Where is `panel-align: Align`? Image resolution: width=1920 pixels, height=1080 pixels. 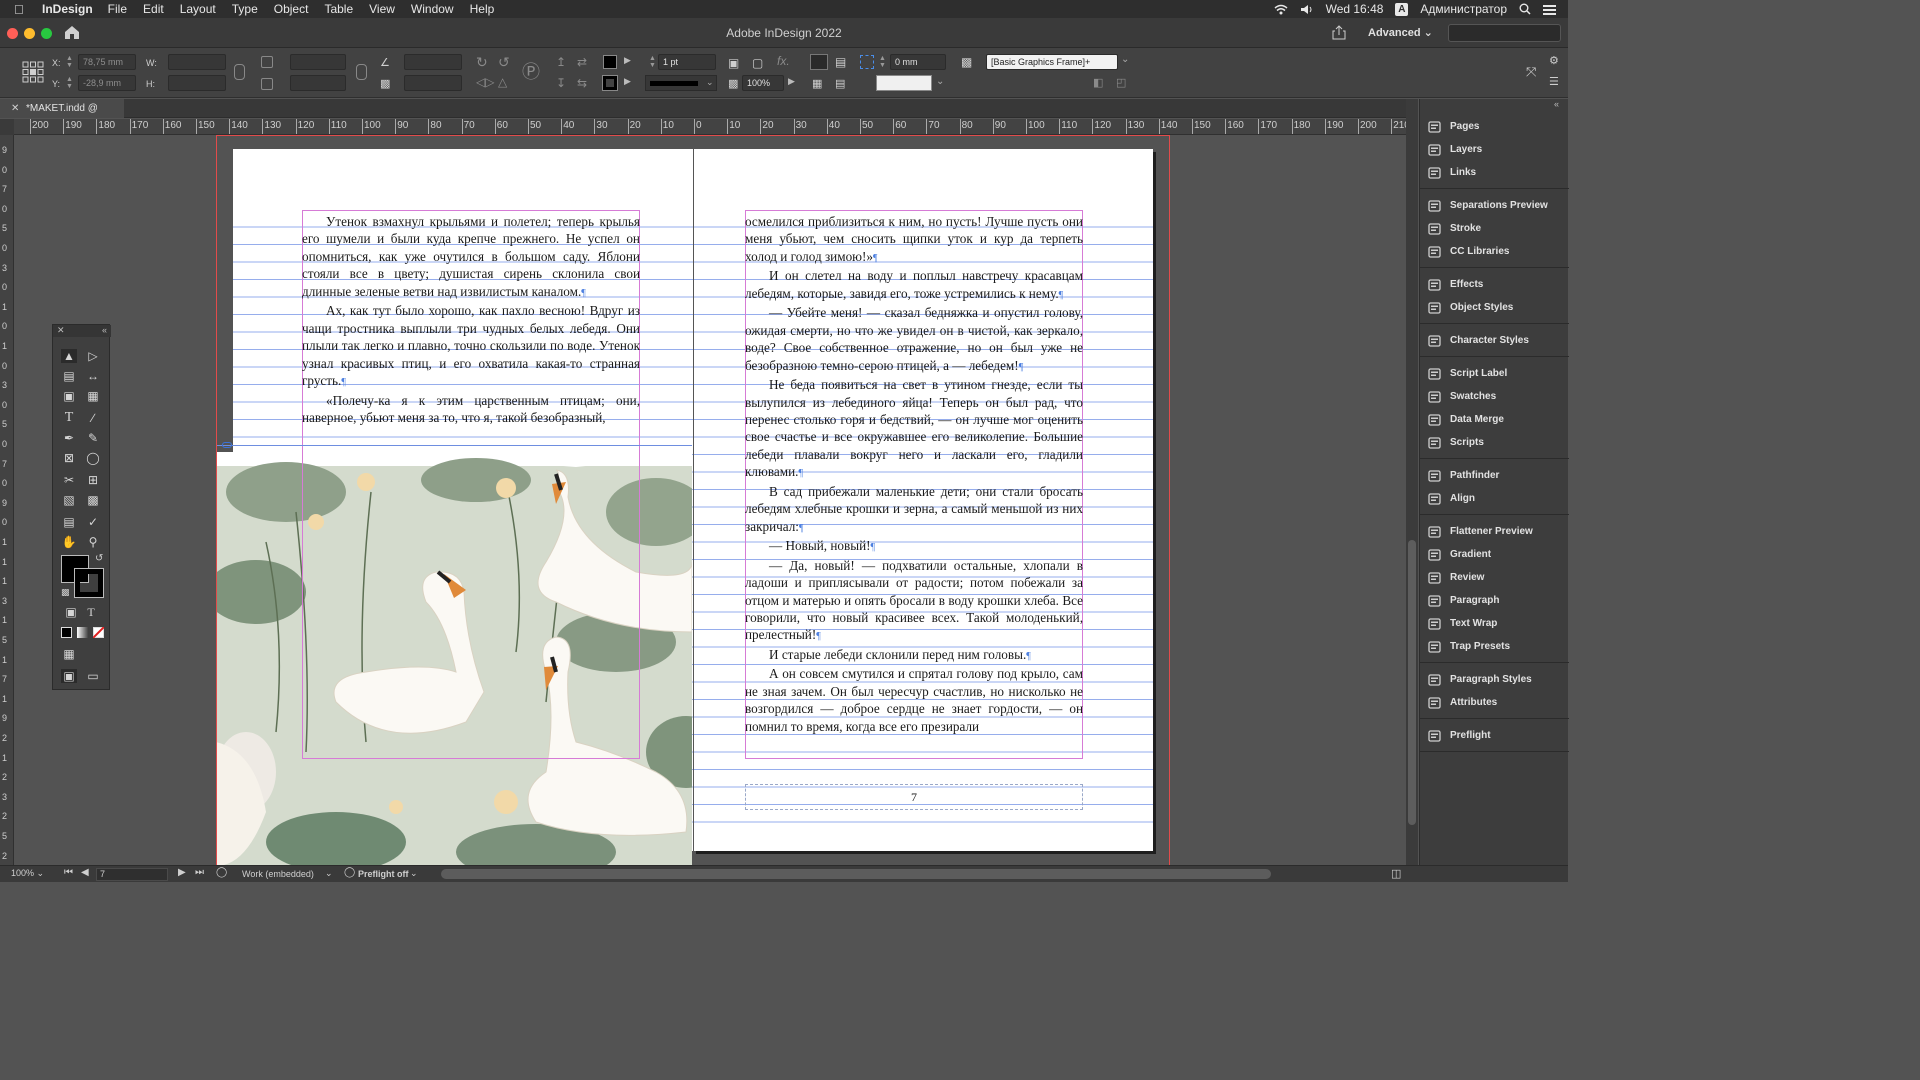 panel-align: Align is located at coordinates (1498, 499).